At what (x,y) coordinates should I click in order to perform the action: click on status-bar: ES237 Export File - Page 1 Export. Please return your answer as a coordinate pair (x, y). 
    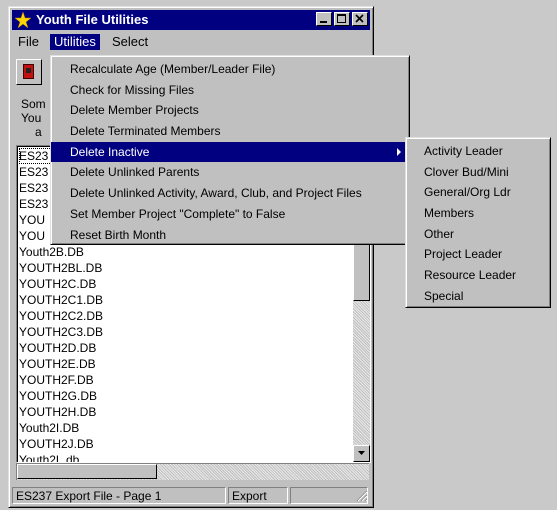
    Looking at the image, I should click on (191, 495).